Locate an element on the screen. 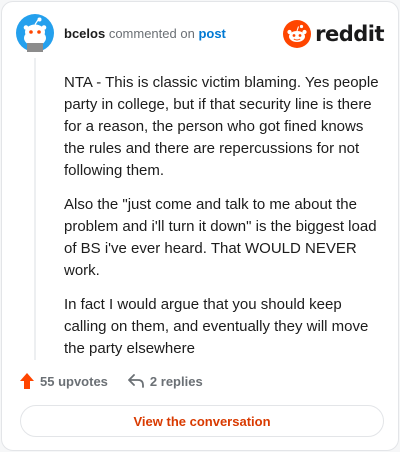 This screenshot has width=400, height=452. action-text: commented on is located at coordinates (151, 33).